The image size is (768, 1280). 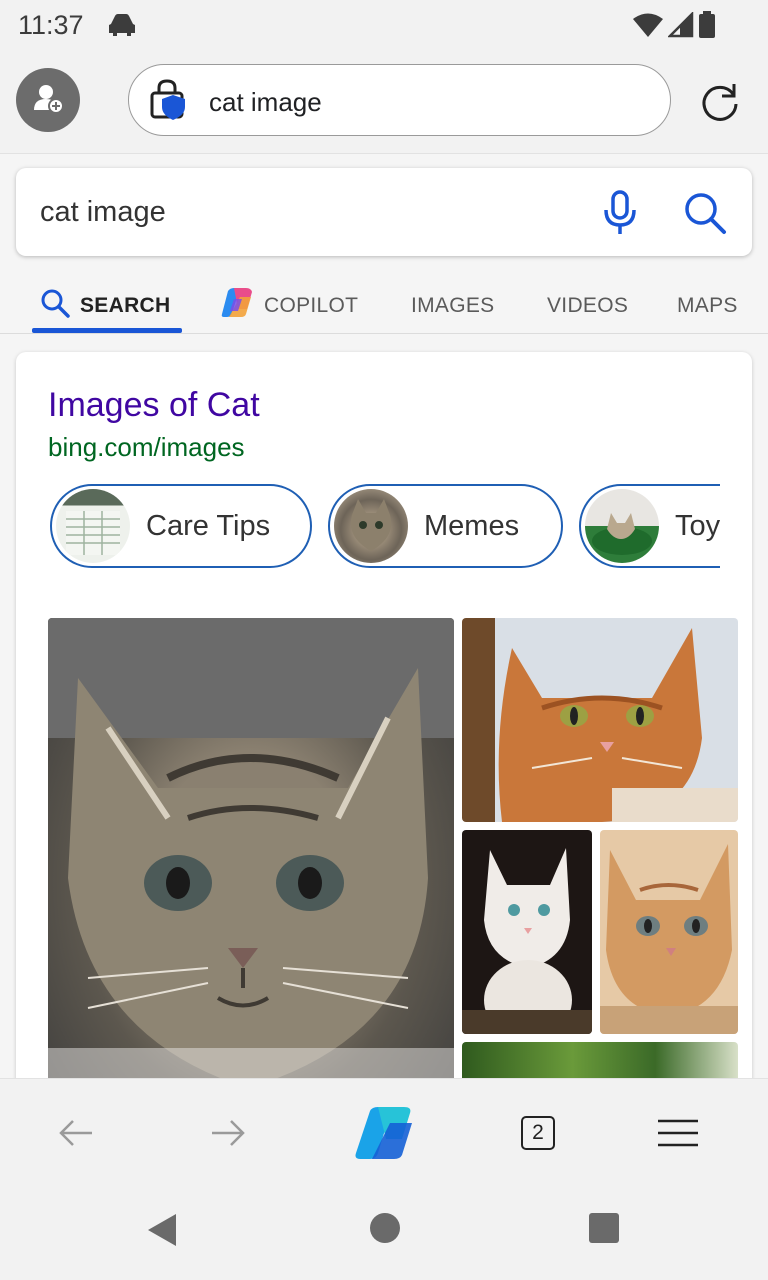 I want to click on image-orange-cat, so click(x=600, y=720).